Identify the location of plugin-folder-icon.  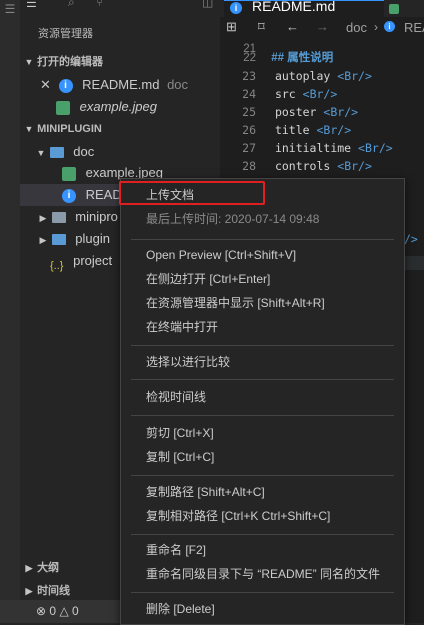
(58, 240).